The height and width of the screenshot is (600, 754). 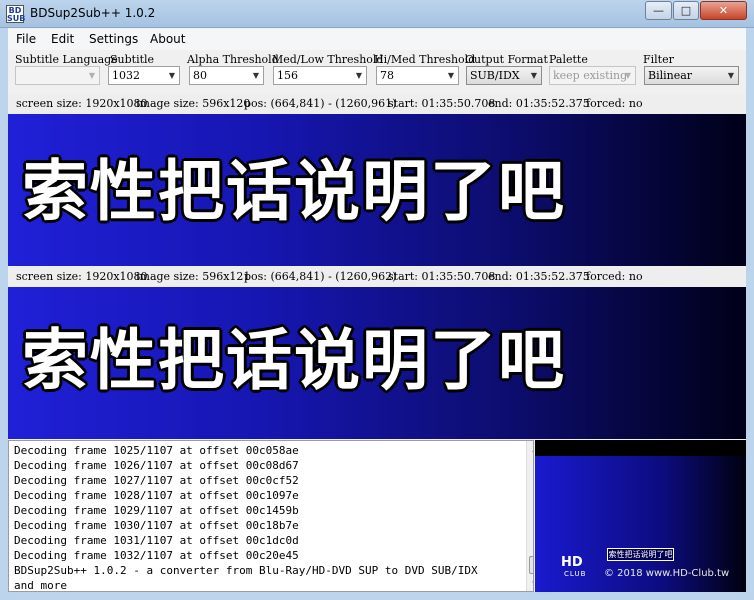 What do you see at coordinates (506, 59) in the screenshot?
I see `output-format-label: Output Format` at bounding box center [506, 59].